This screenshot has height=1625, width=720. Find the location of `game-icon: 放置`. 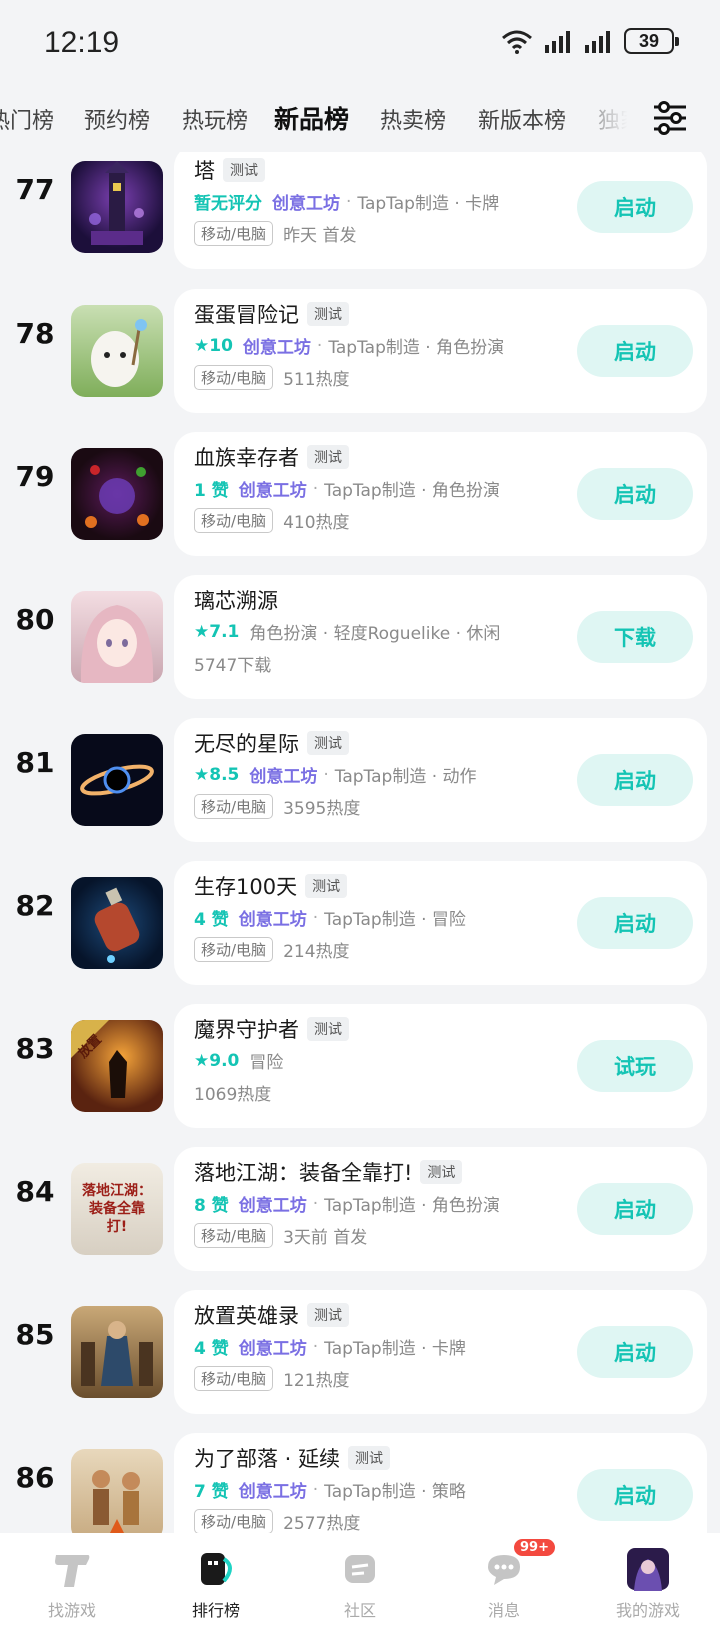

game-icon: 放置 is located at coordinates (117, 1066).